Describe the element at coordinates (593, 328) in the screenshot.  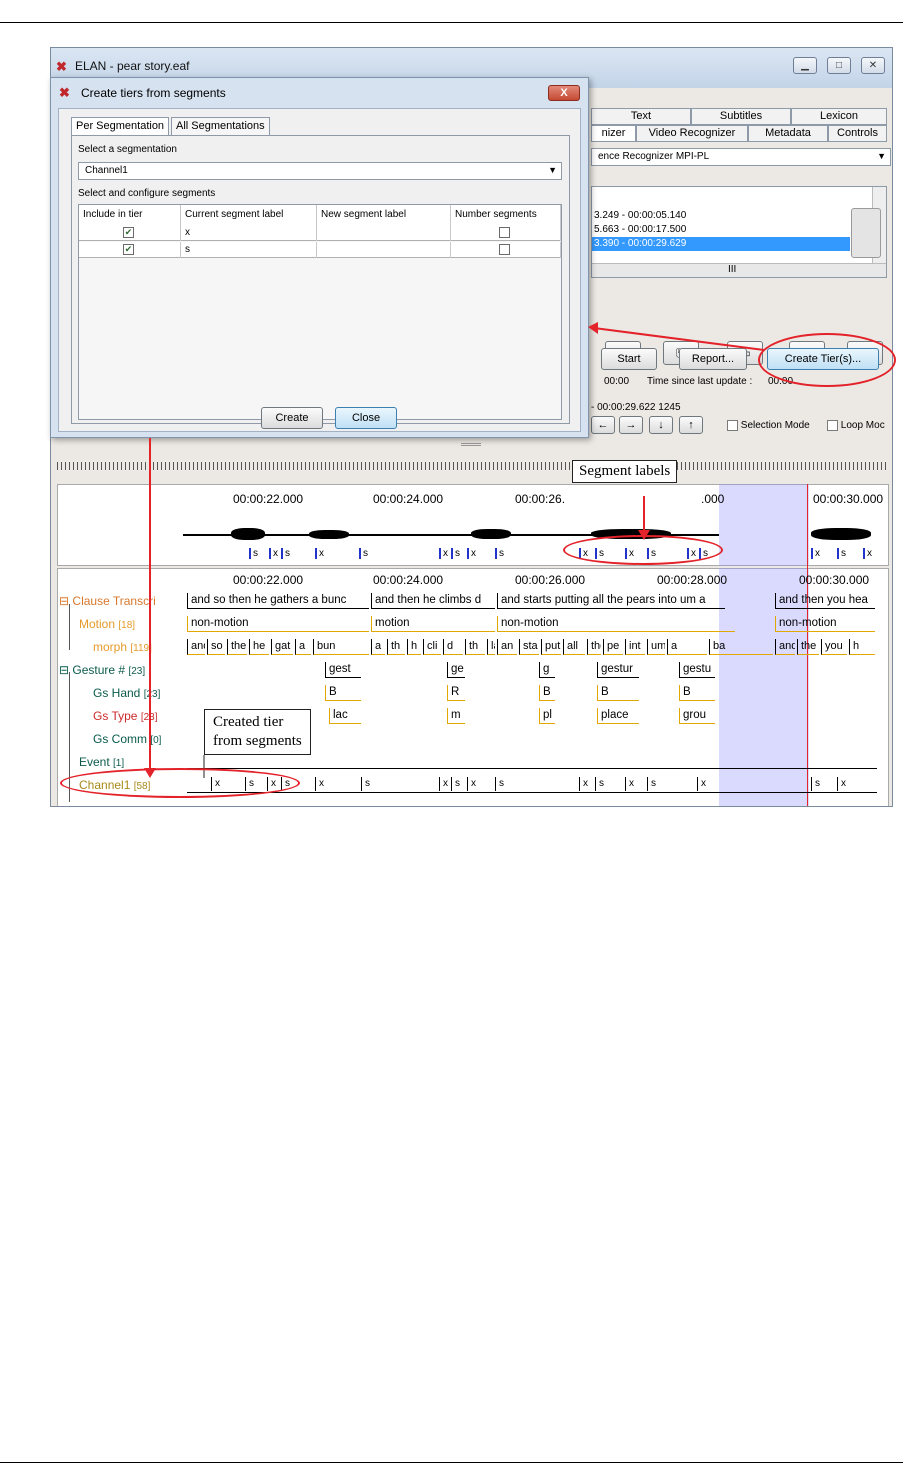
I see `arrow-head` at that location.